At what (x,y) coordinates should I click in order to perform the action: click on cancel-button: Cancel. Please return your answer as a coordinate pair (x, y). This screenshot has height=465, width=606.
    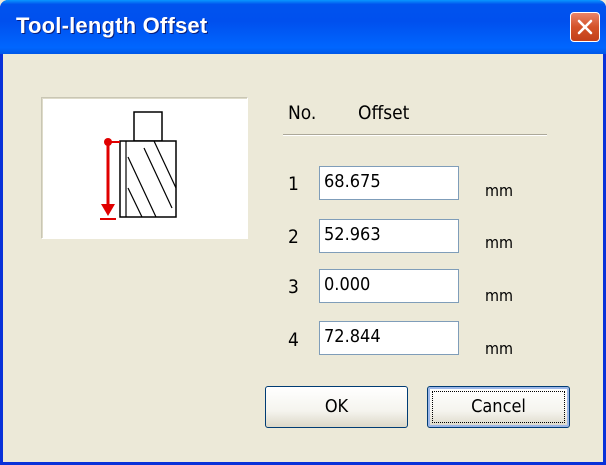
    Looking at the image, I should click on (498, 407).